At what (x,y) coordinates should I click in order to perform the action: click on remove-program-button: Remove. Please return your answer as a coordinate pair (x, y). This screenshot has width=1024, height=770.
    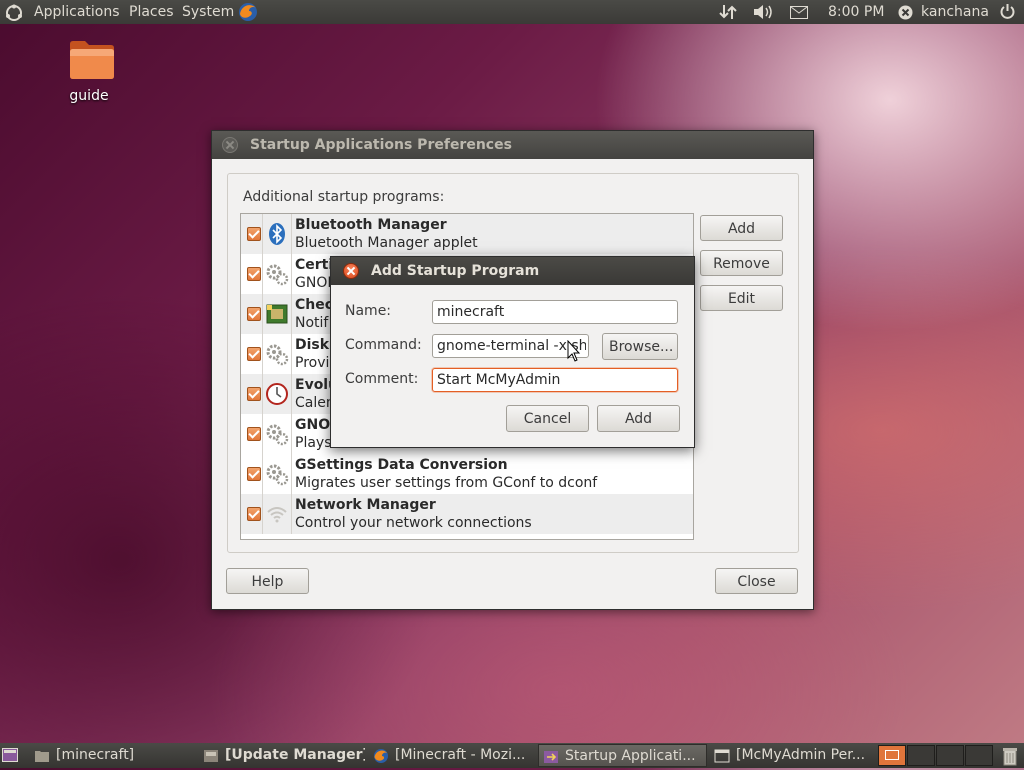
    Looking at the image, I should click on (741, 263).